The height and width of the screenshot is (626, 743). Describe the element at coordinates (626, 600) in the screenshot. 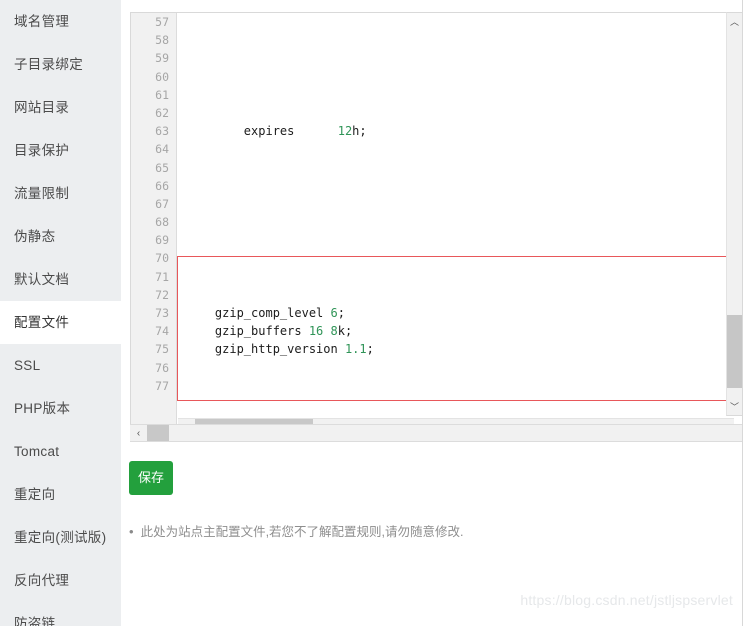

I see `watermark: https://blog.csdn.net/jstljspservlet` at that location.